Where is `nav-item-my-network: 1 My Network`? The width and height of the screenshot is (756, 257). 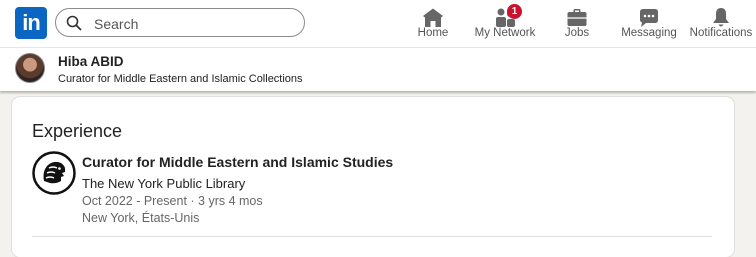
nav-item-my-network: 1 My Network is located at coordinates (505, 24).